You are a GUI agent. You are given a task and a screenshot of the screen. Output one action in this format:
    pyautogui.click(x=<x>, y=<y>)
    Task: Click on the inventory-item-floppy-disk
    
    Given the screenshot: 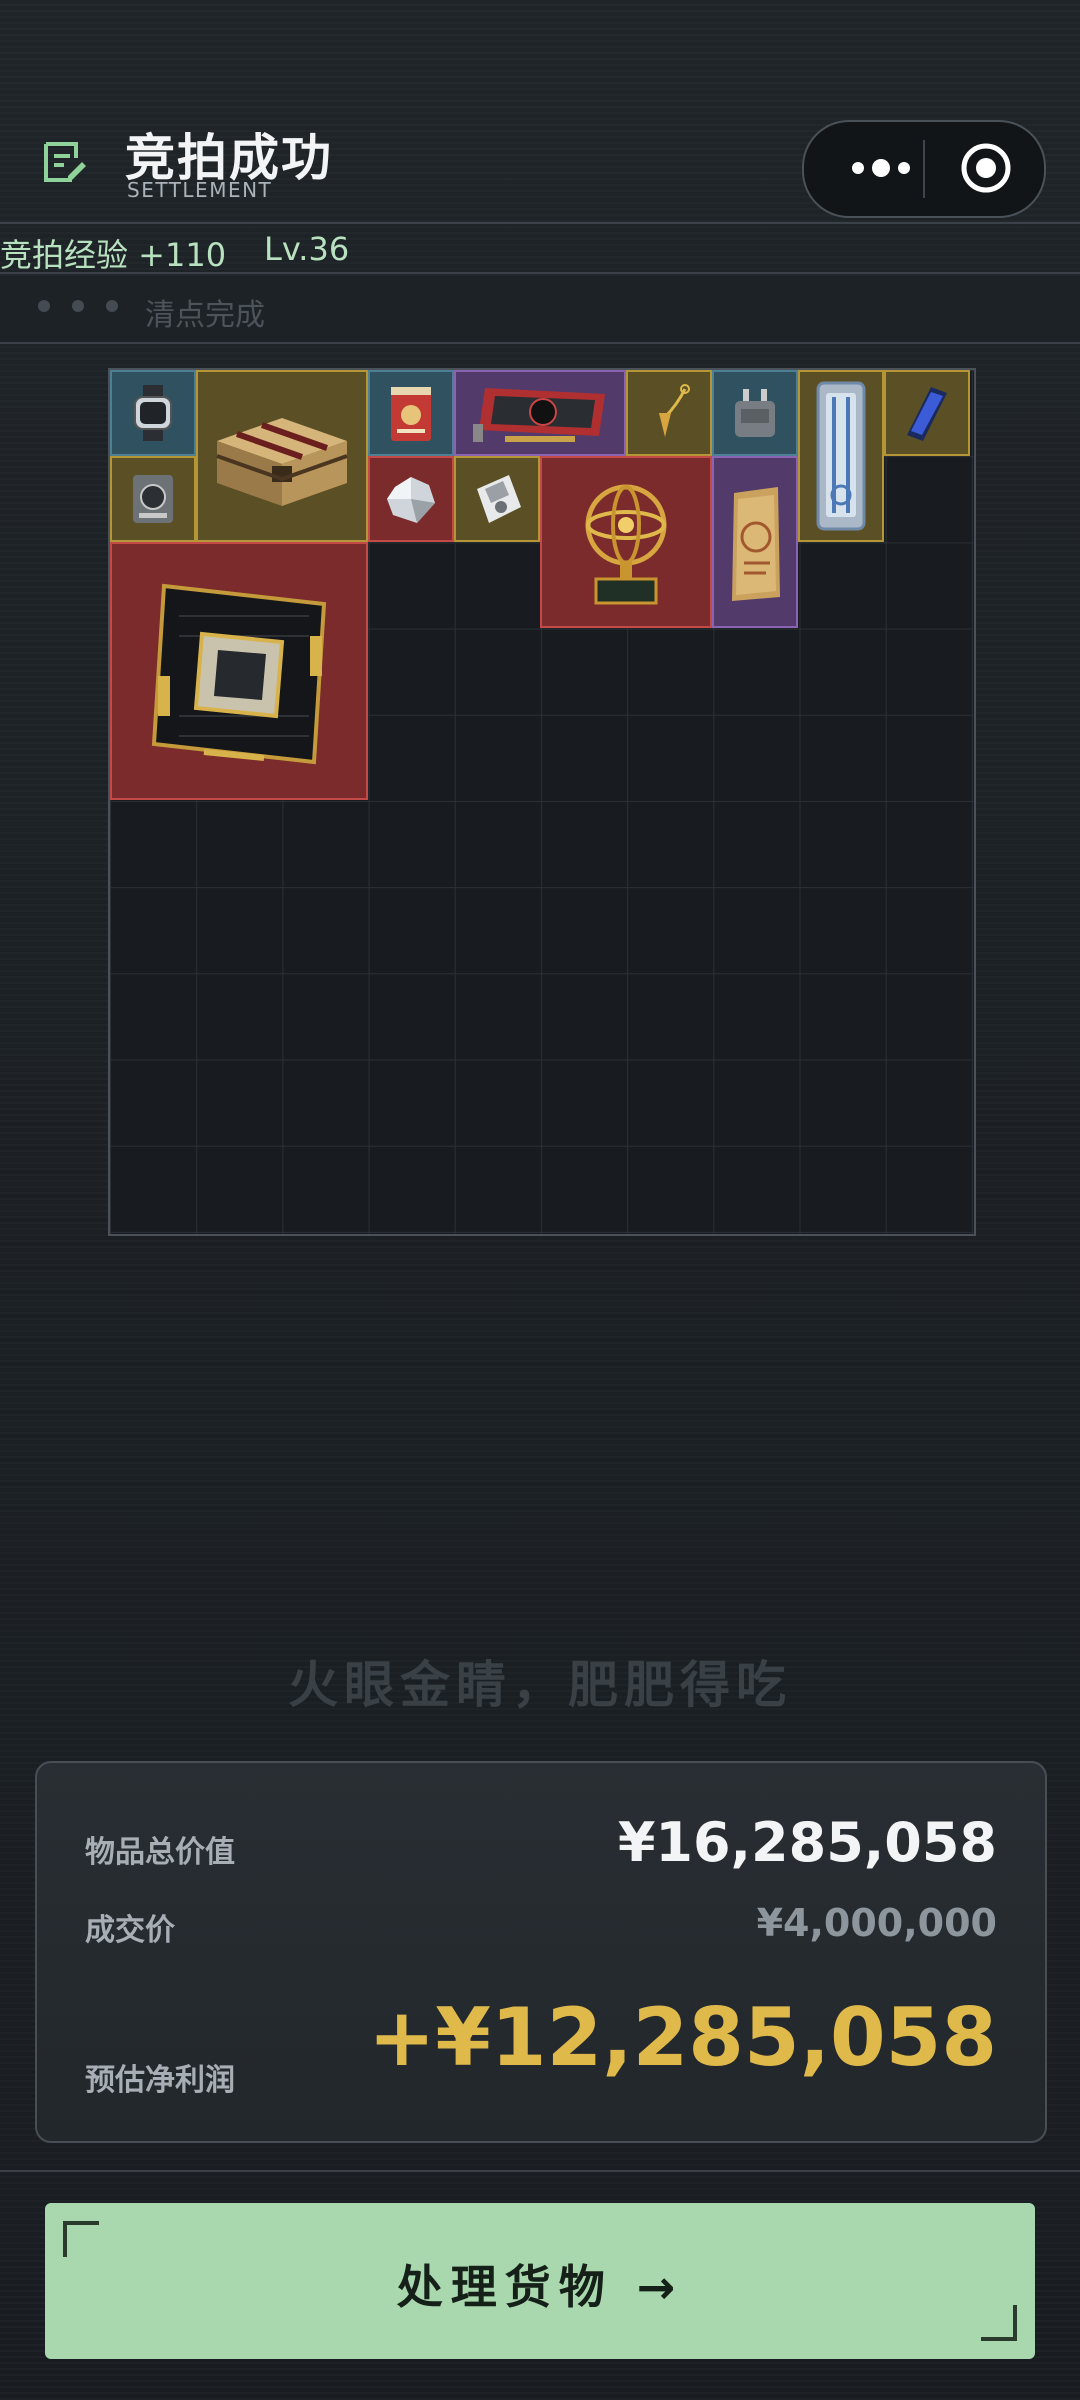 What is the action you would take?
    pyautogui.click(x=497, y=499)
    